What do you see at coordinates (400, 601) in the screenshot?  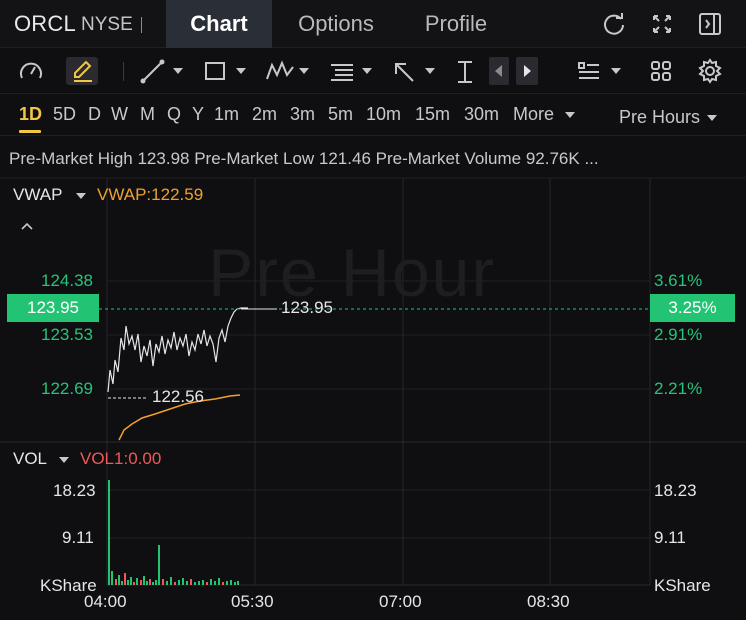 I see `time-axis-label: 07:00` at bounding box center [400, 601].